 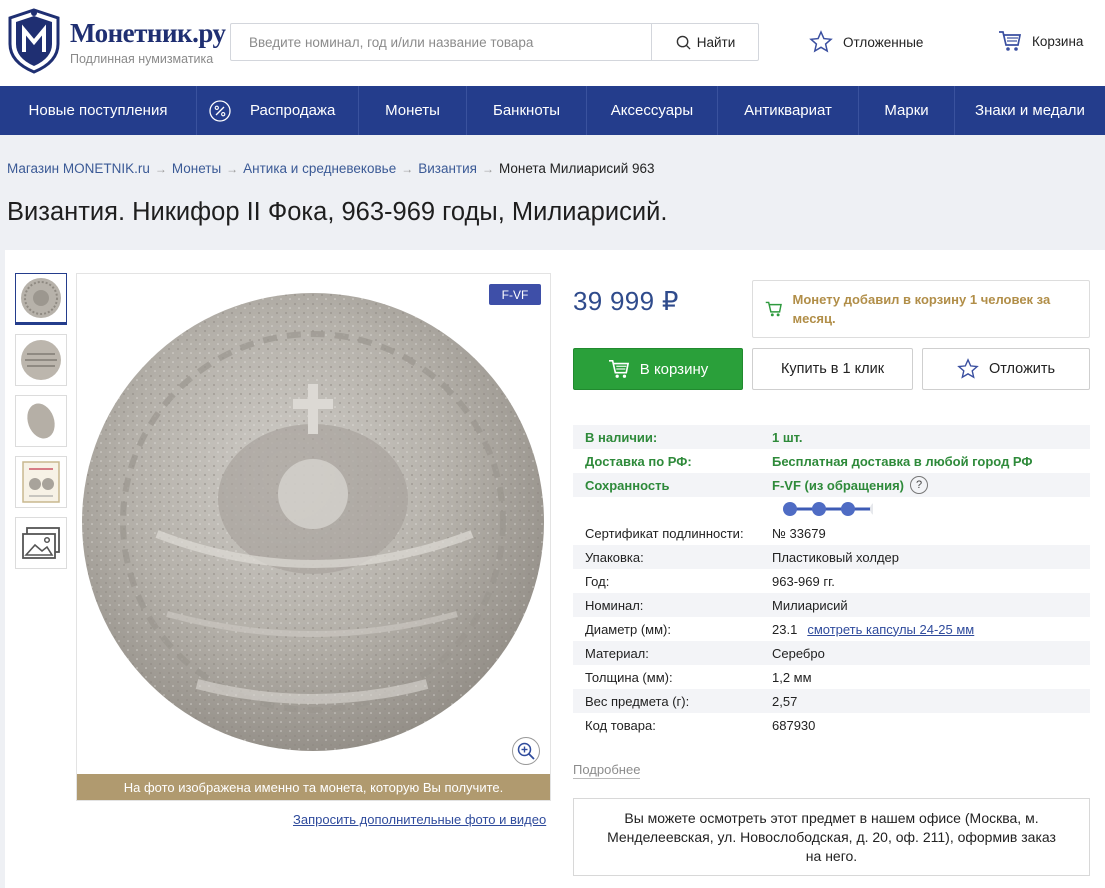 I want to click on thumbnail-certificate, so click(x=41, y=482).